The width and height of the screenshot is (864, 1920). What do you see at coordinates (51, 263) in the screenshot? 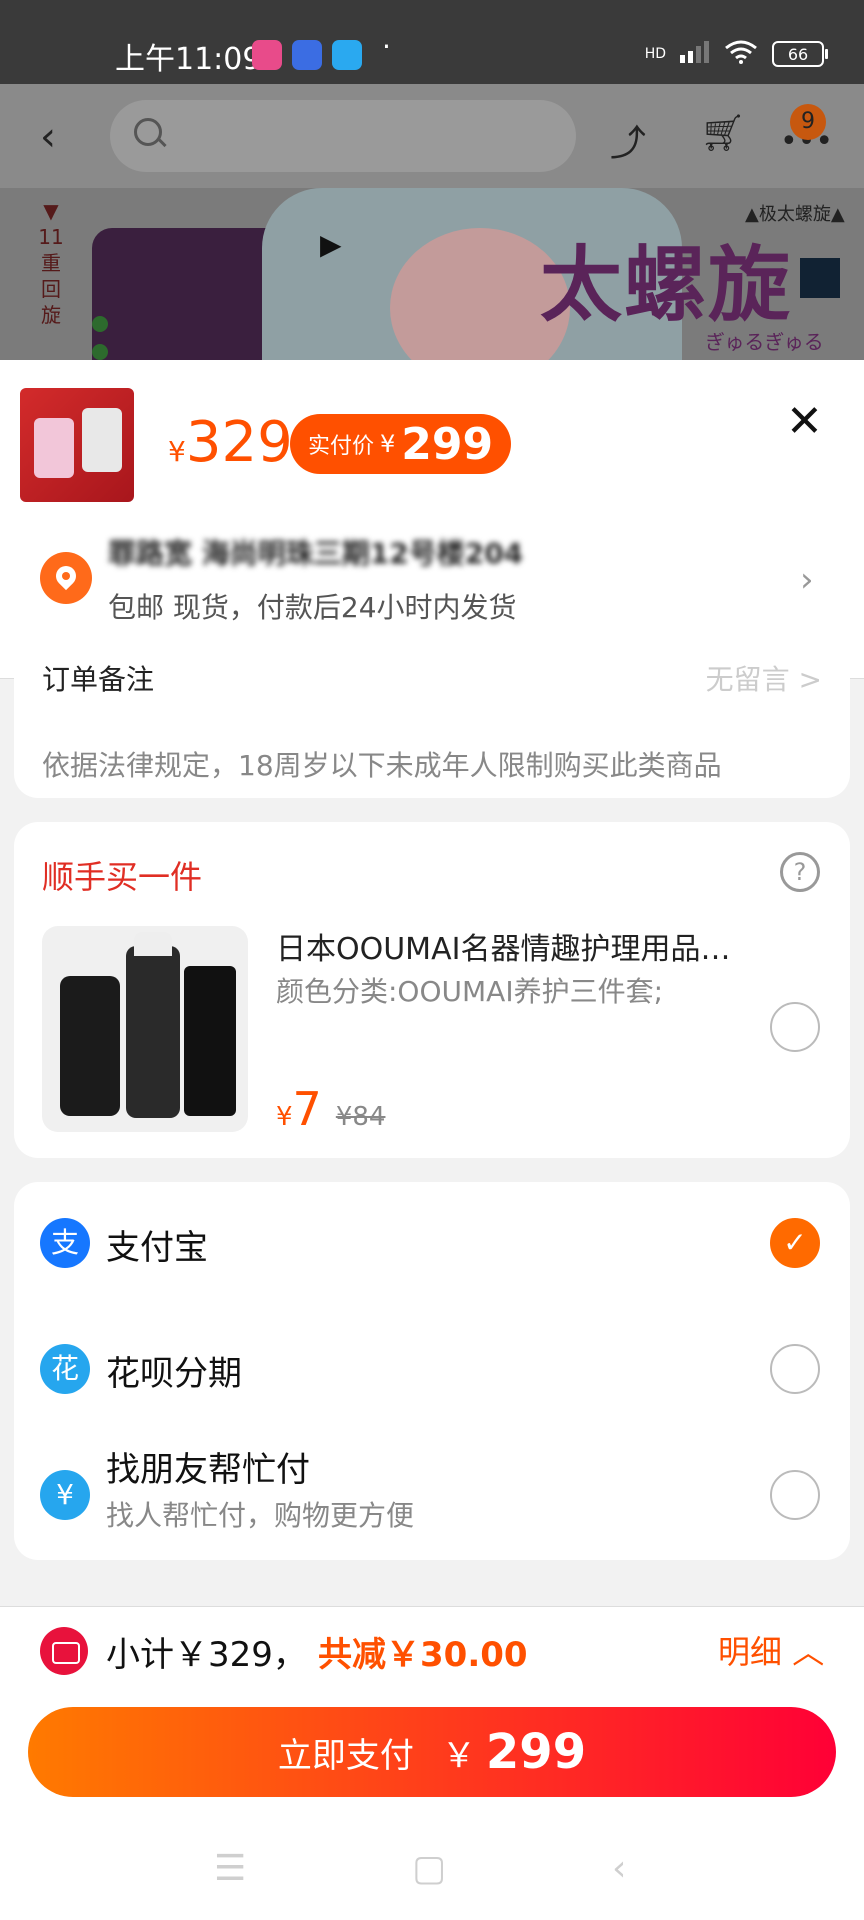
I see `banner-vertical-text: ▼ 11 重回旋` at bounding box center [51, 263].